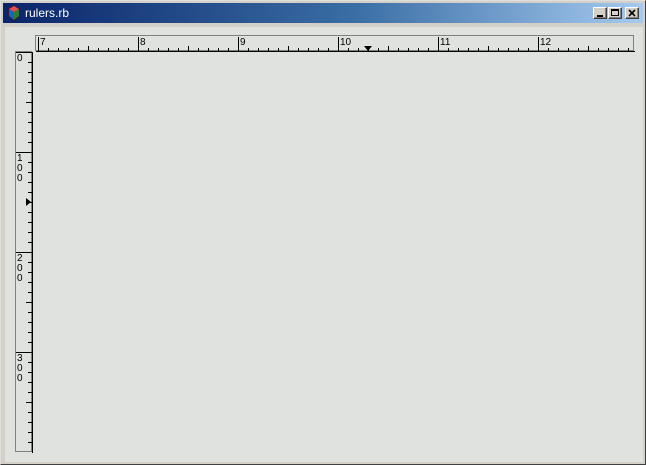 The height and width of the screenshot is (465, 646). What do you see at coordinates (600, 16) in the screenshot?
I see `minimize-icon` at bounding box center [600, 16].